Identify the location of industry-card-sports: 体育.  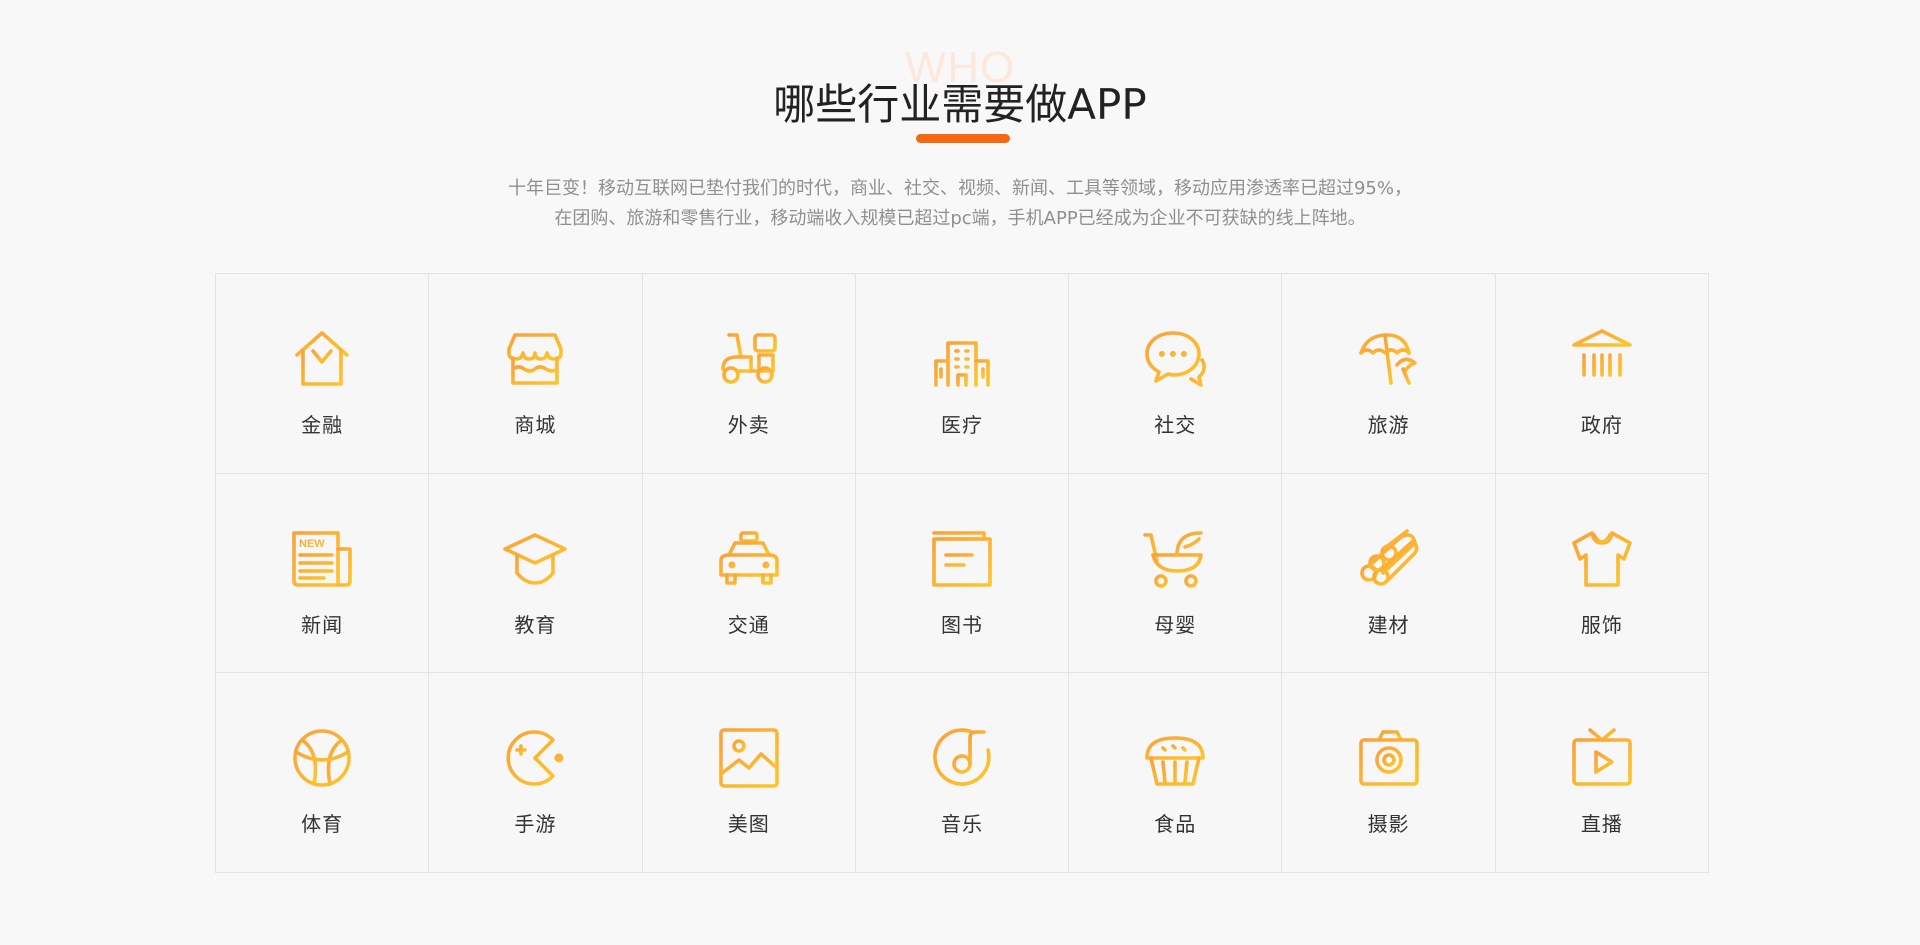
(323, 773).